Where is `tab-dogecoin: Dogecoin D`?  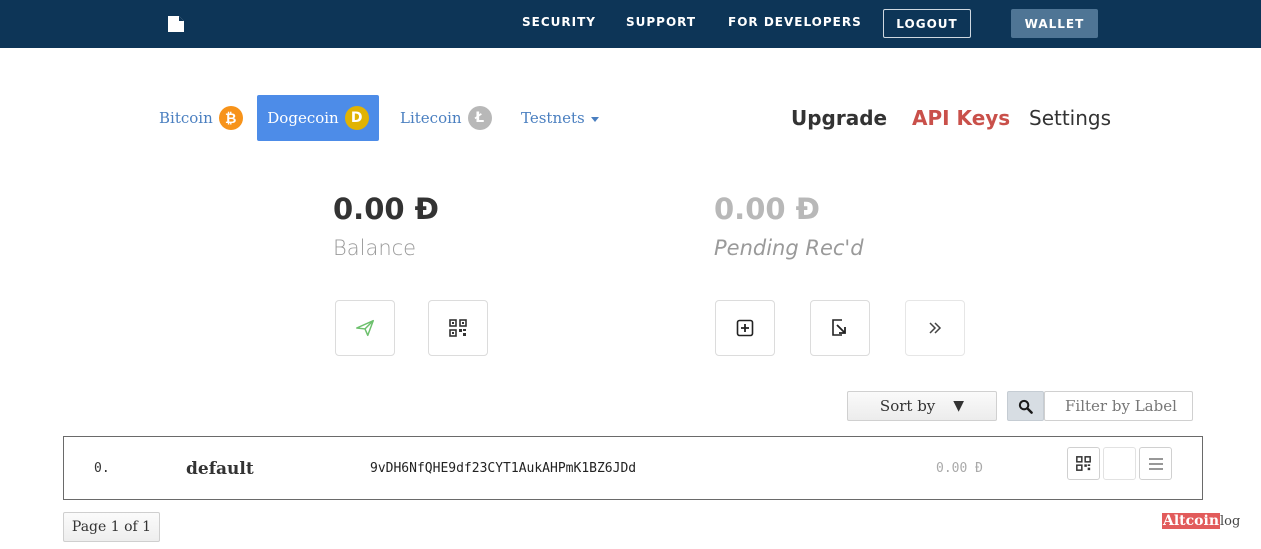 tab-dogecoin: Dogecoin D is located at coordinates (318, 118).